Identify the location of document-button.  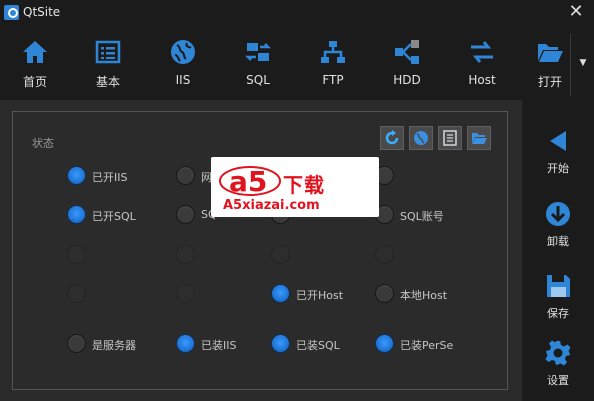
(450, 138).